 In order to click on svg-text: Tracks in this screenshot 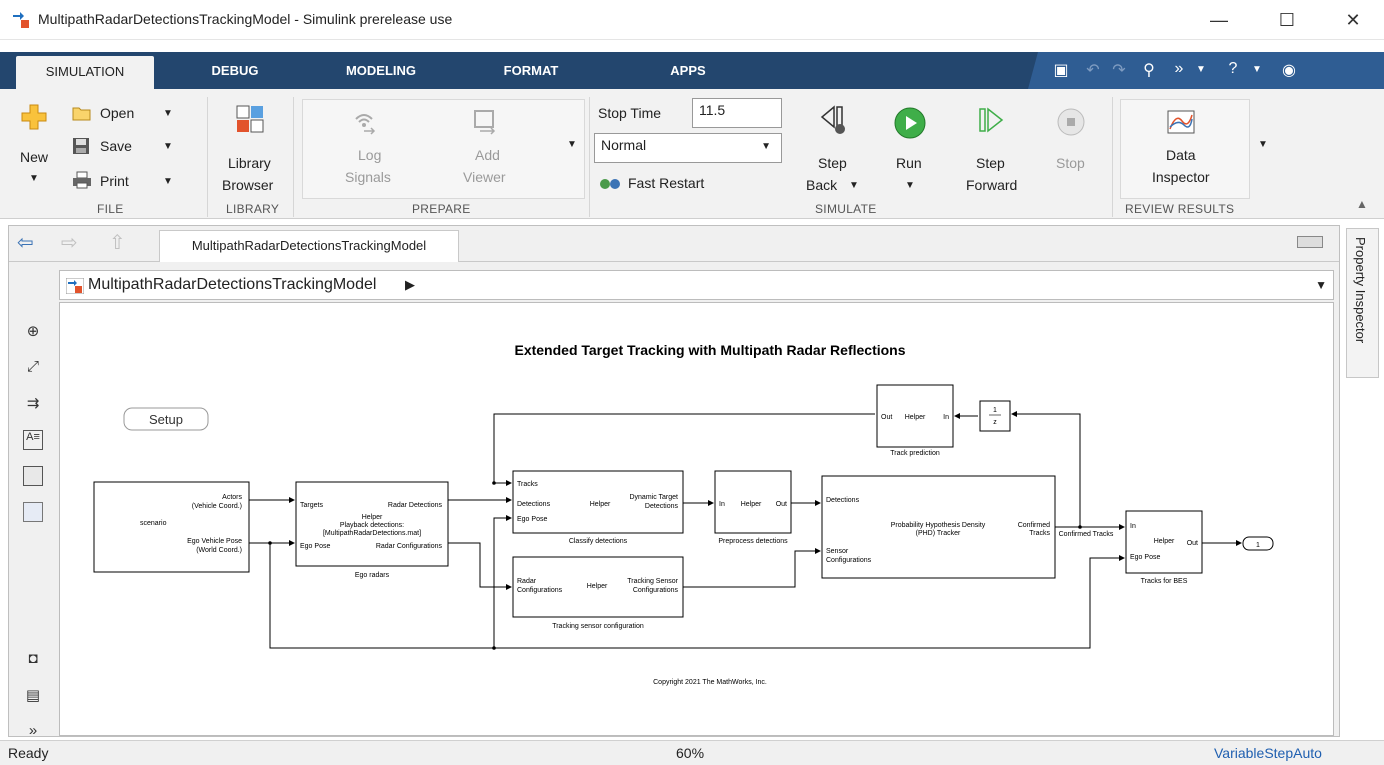, I will do `click(527, 484)`.